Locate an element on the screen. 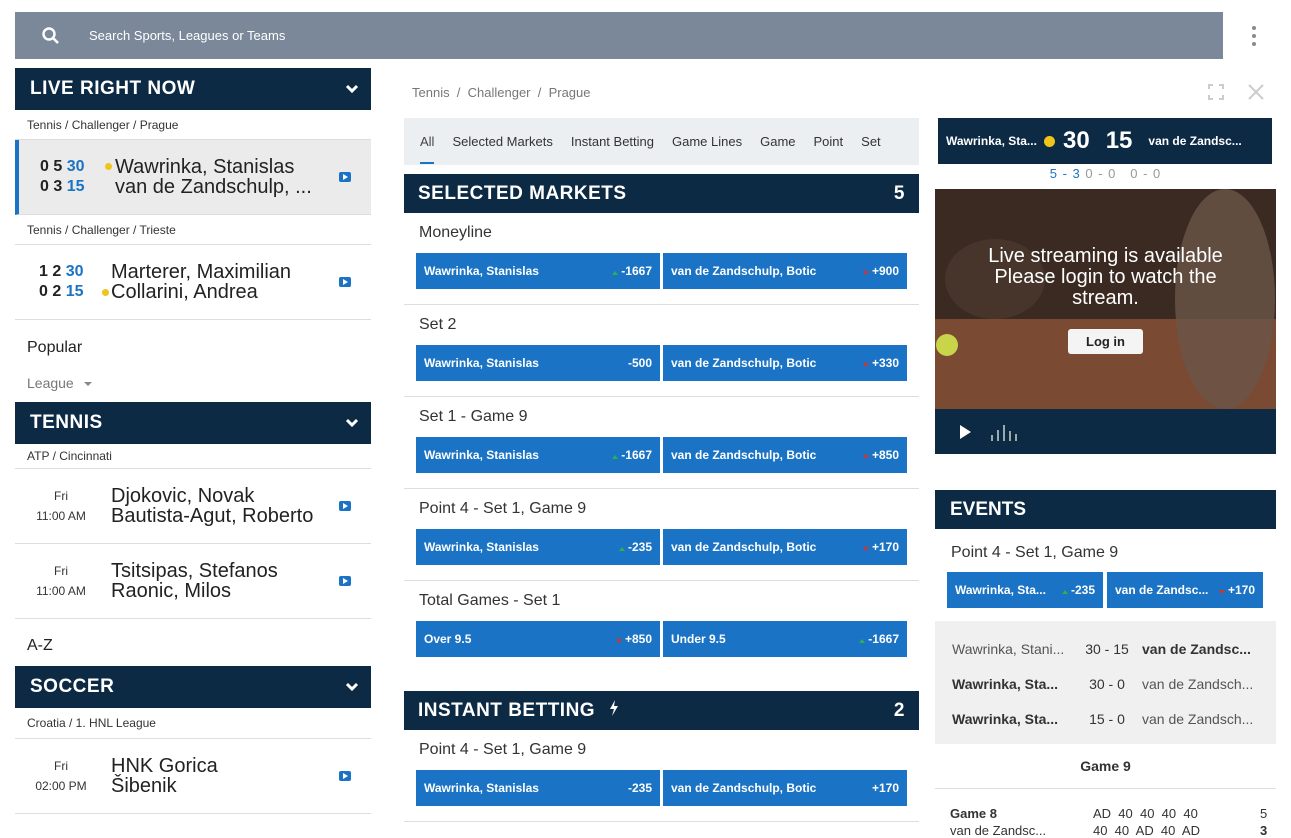 This screenshot has width=1291, height=838. search-icon is located at coordinates (51, 36).